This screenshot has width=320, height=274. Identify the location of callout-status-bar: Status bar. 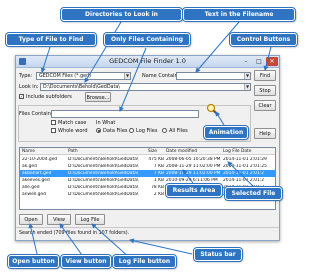
(218, 254).